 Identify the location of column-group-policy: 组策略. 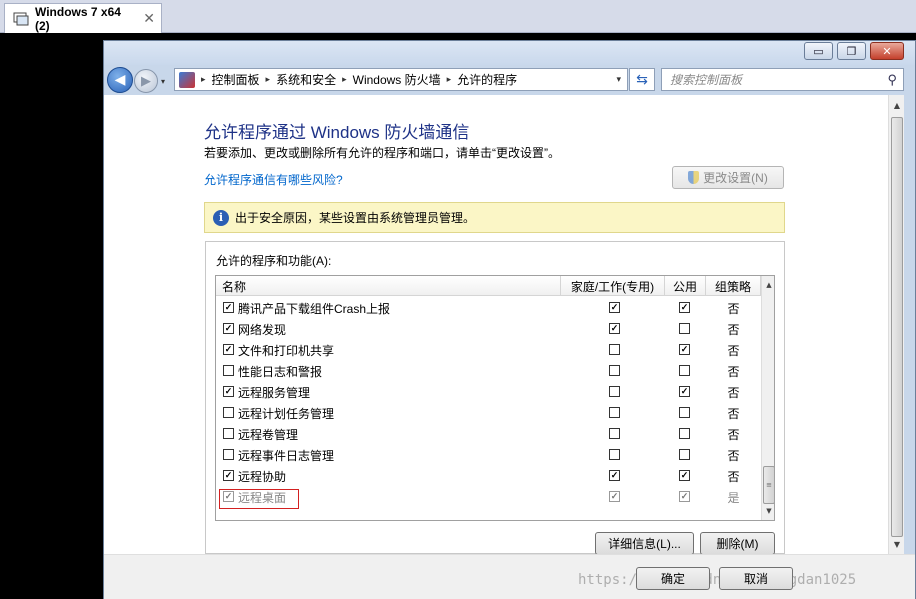
(733, 286).